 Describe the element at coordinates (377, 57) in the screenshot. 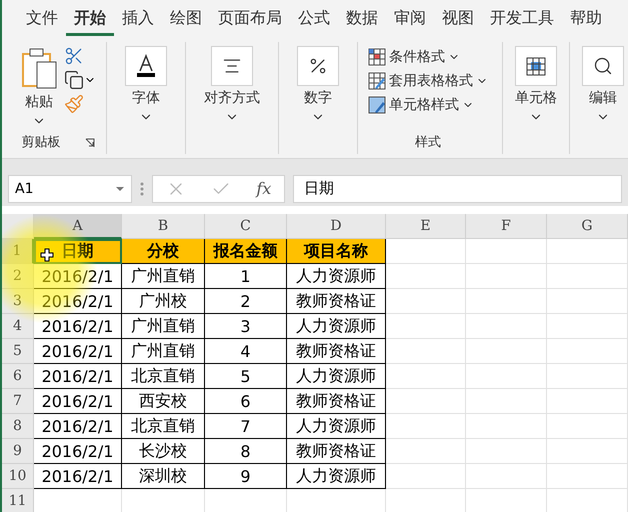

I see `conditional-format-icon` at that location.